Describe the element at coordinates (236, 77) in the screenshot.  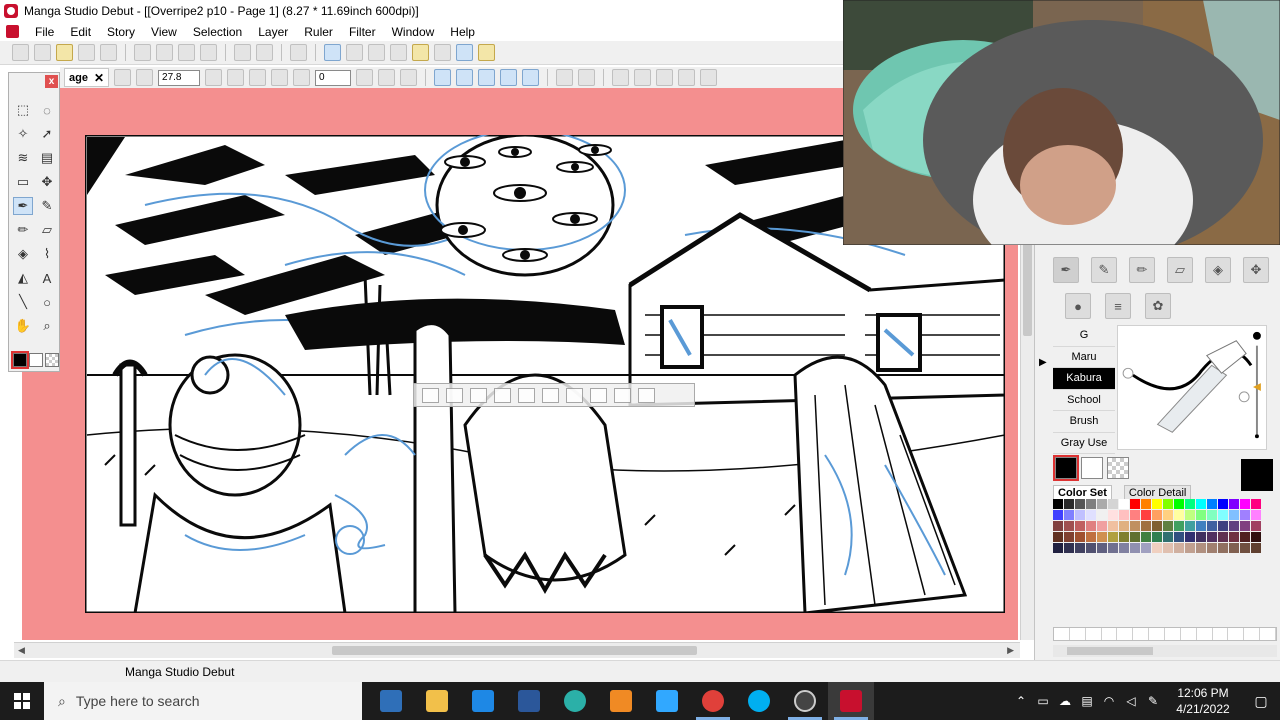
I see `page-flip-icon` at that location.